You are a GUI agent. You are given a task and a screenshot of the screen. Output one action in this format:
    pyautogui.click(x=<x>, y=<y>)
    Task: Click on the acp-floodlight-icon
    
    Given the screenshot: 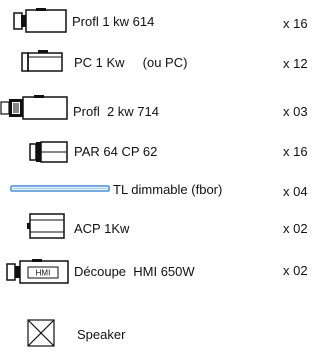 What is the action you would take?
    pyautogui.click(x=46, y=226)
    